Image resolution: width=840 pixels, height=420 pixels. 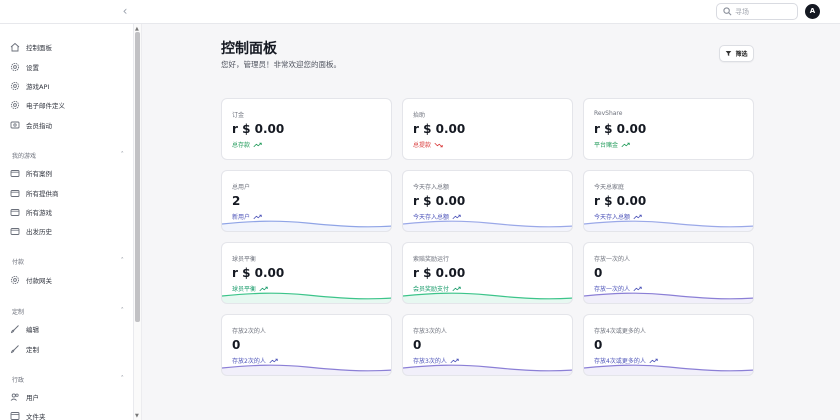 What do you see at coordinates (238, 115) in the screenshot?
I see `stat-card-title: 订金` at bounding box center [238, 115].